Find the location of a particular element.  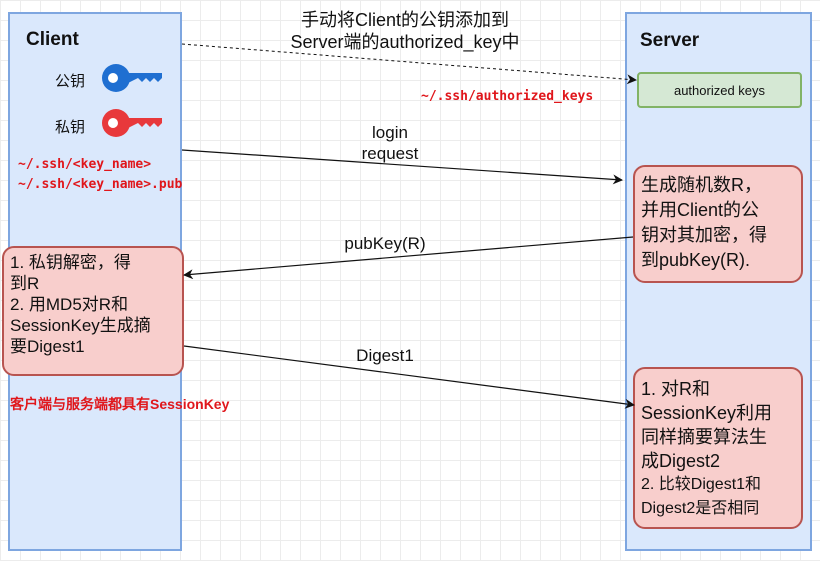

digest1-label: Digest1 is located at coordinates (385, 355).